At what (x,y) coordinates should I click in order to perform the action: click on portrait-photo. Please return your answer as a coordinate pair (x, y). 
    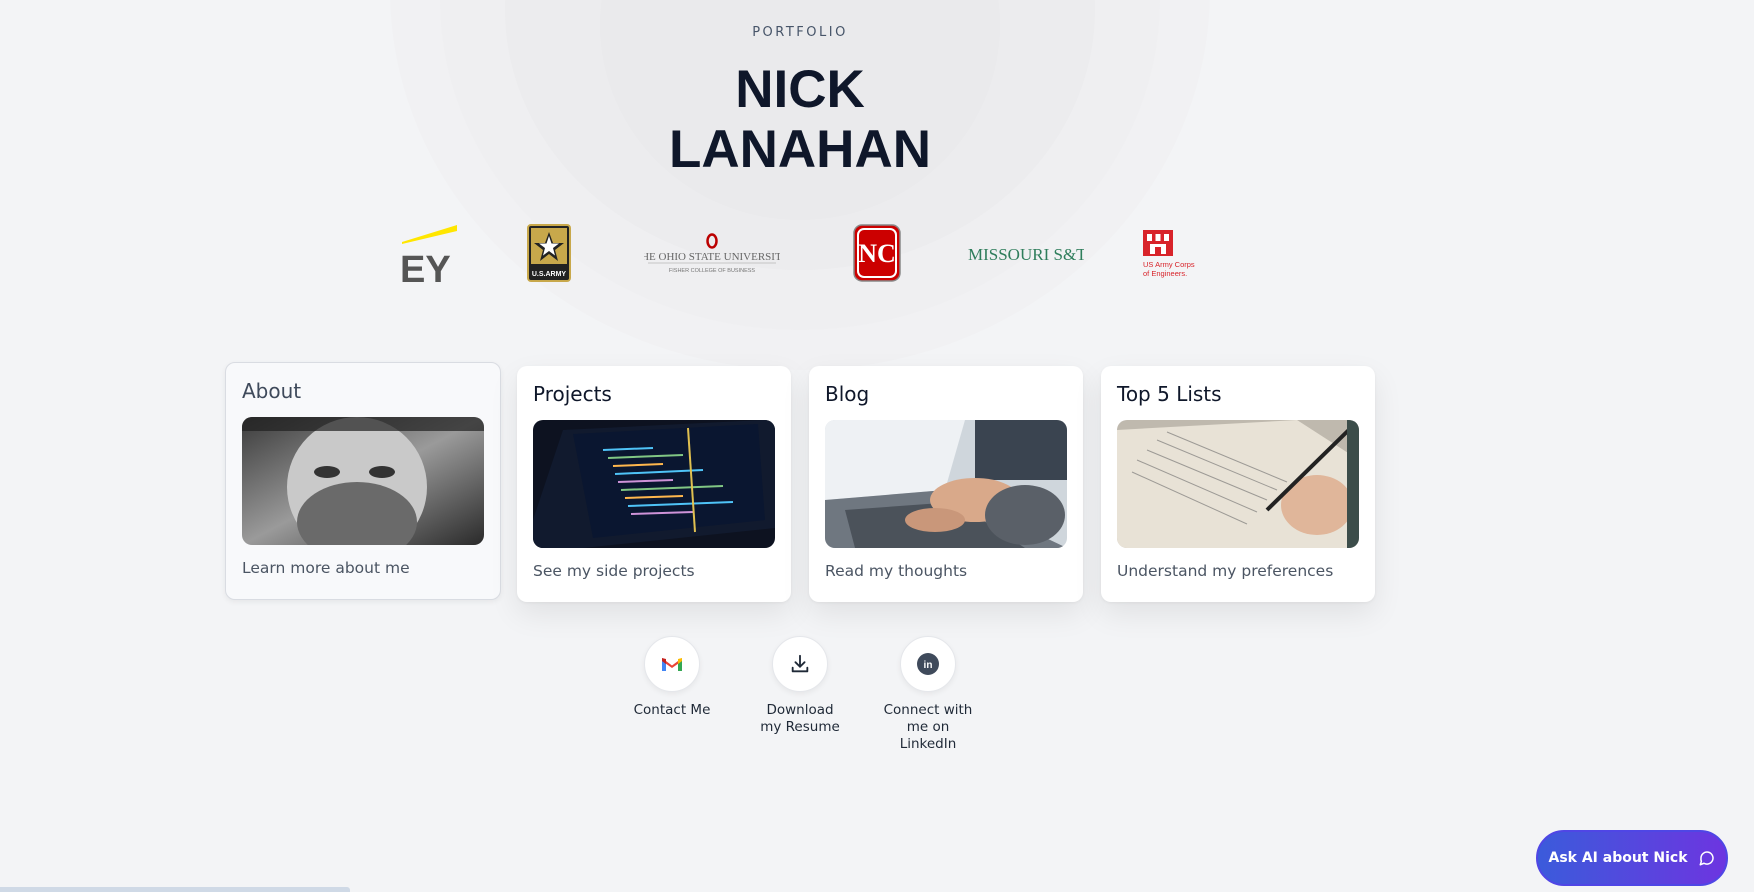
    Looking at the image, I should click on (363, 481).